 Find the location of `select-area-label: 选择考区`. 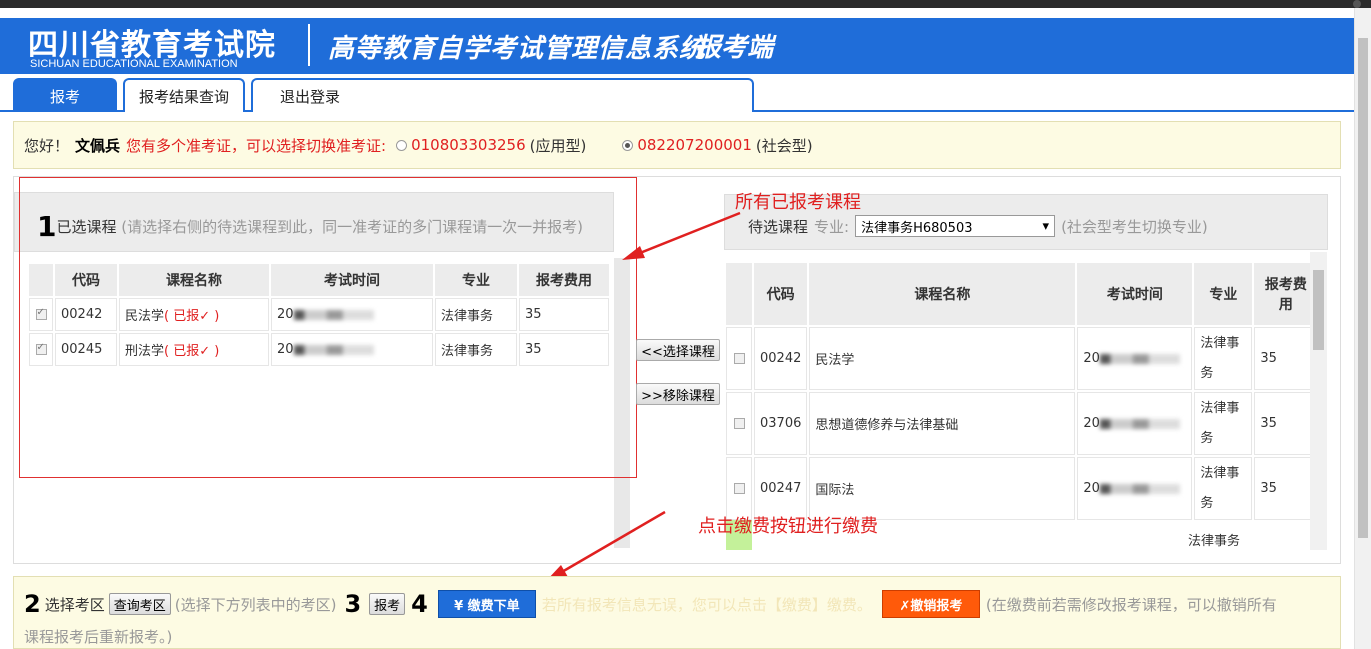

select-area-label: 选择考区 is located at coordinates (74, 604).